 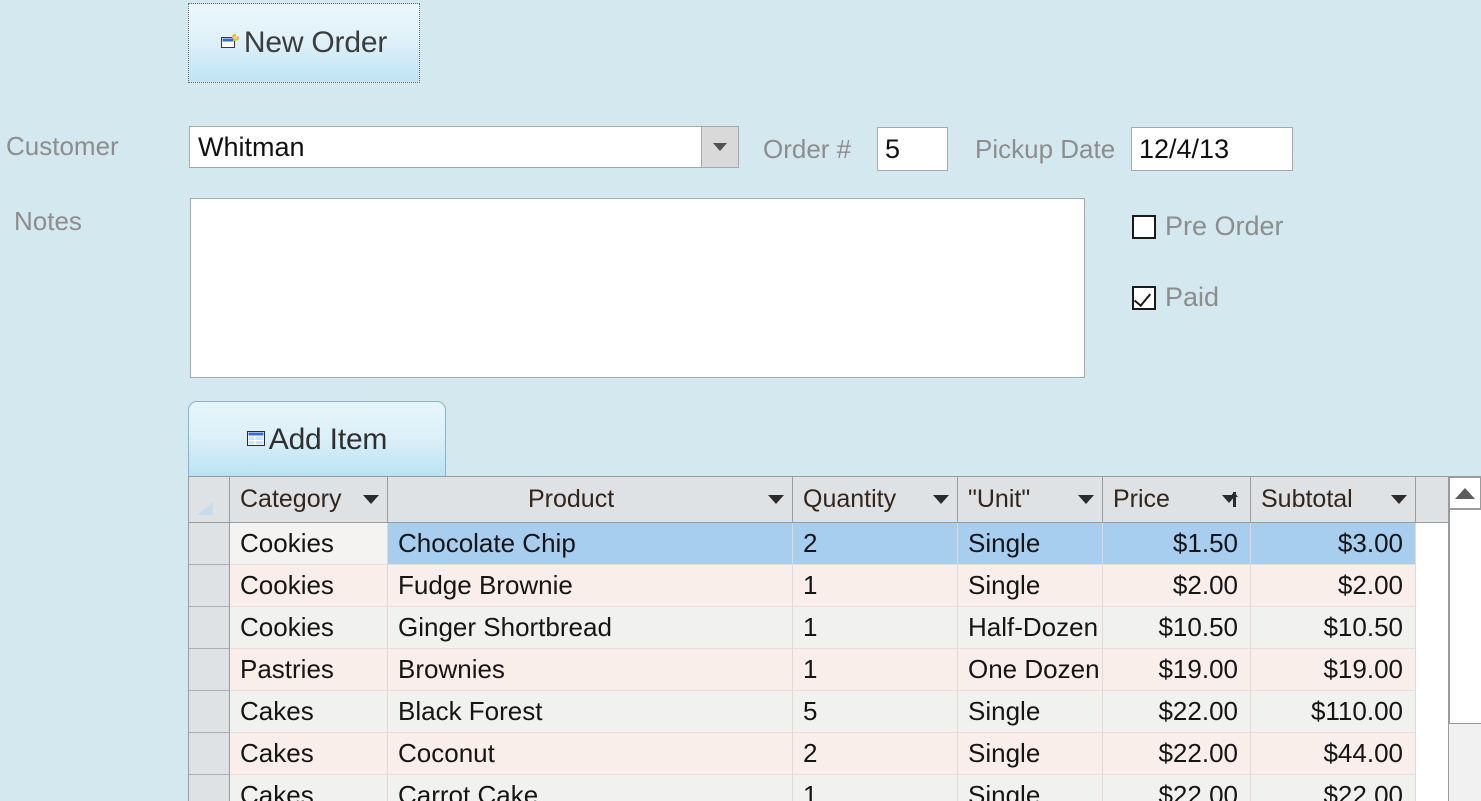 What do you see at coordinates (291, 499) in the screenshot?
I see `column-header-category-label: Category` at bounding box center [291, 499].